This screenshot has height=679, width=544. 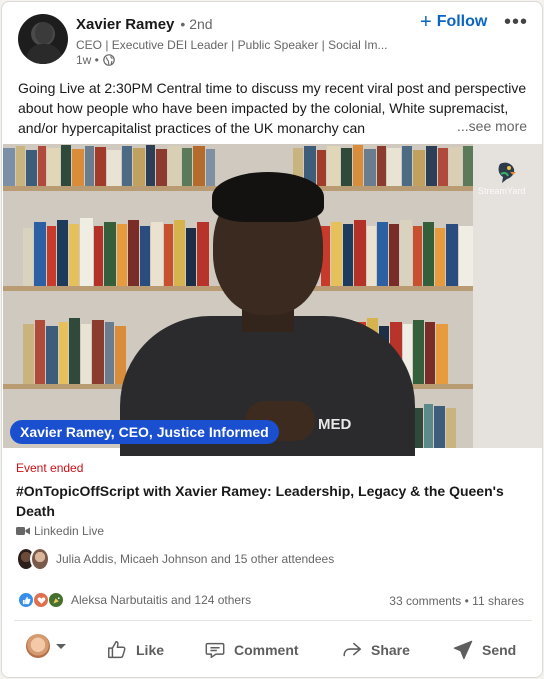 What do you see at coordinates (135, 650) in the screenshot?
I see `like-button: Like` at bounding box center [135, 650].